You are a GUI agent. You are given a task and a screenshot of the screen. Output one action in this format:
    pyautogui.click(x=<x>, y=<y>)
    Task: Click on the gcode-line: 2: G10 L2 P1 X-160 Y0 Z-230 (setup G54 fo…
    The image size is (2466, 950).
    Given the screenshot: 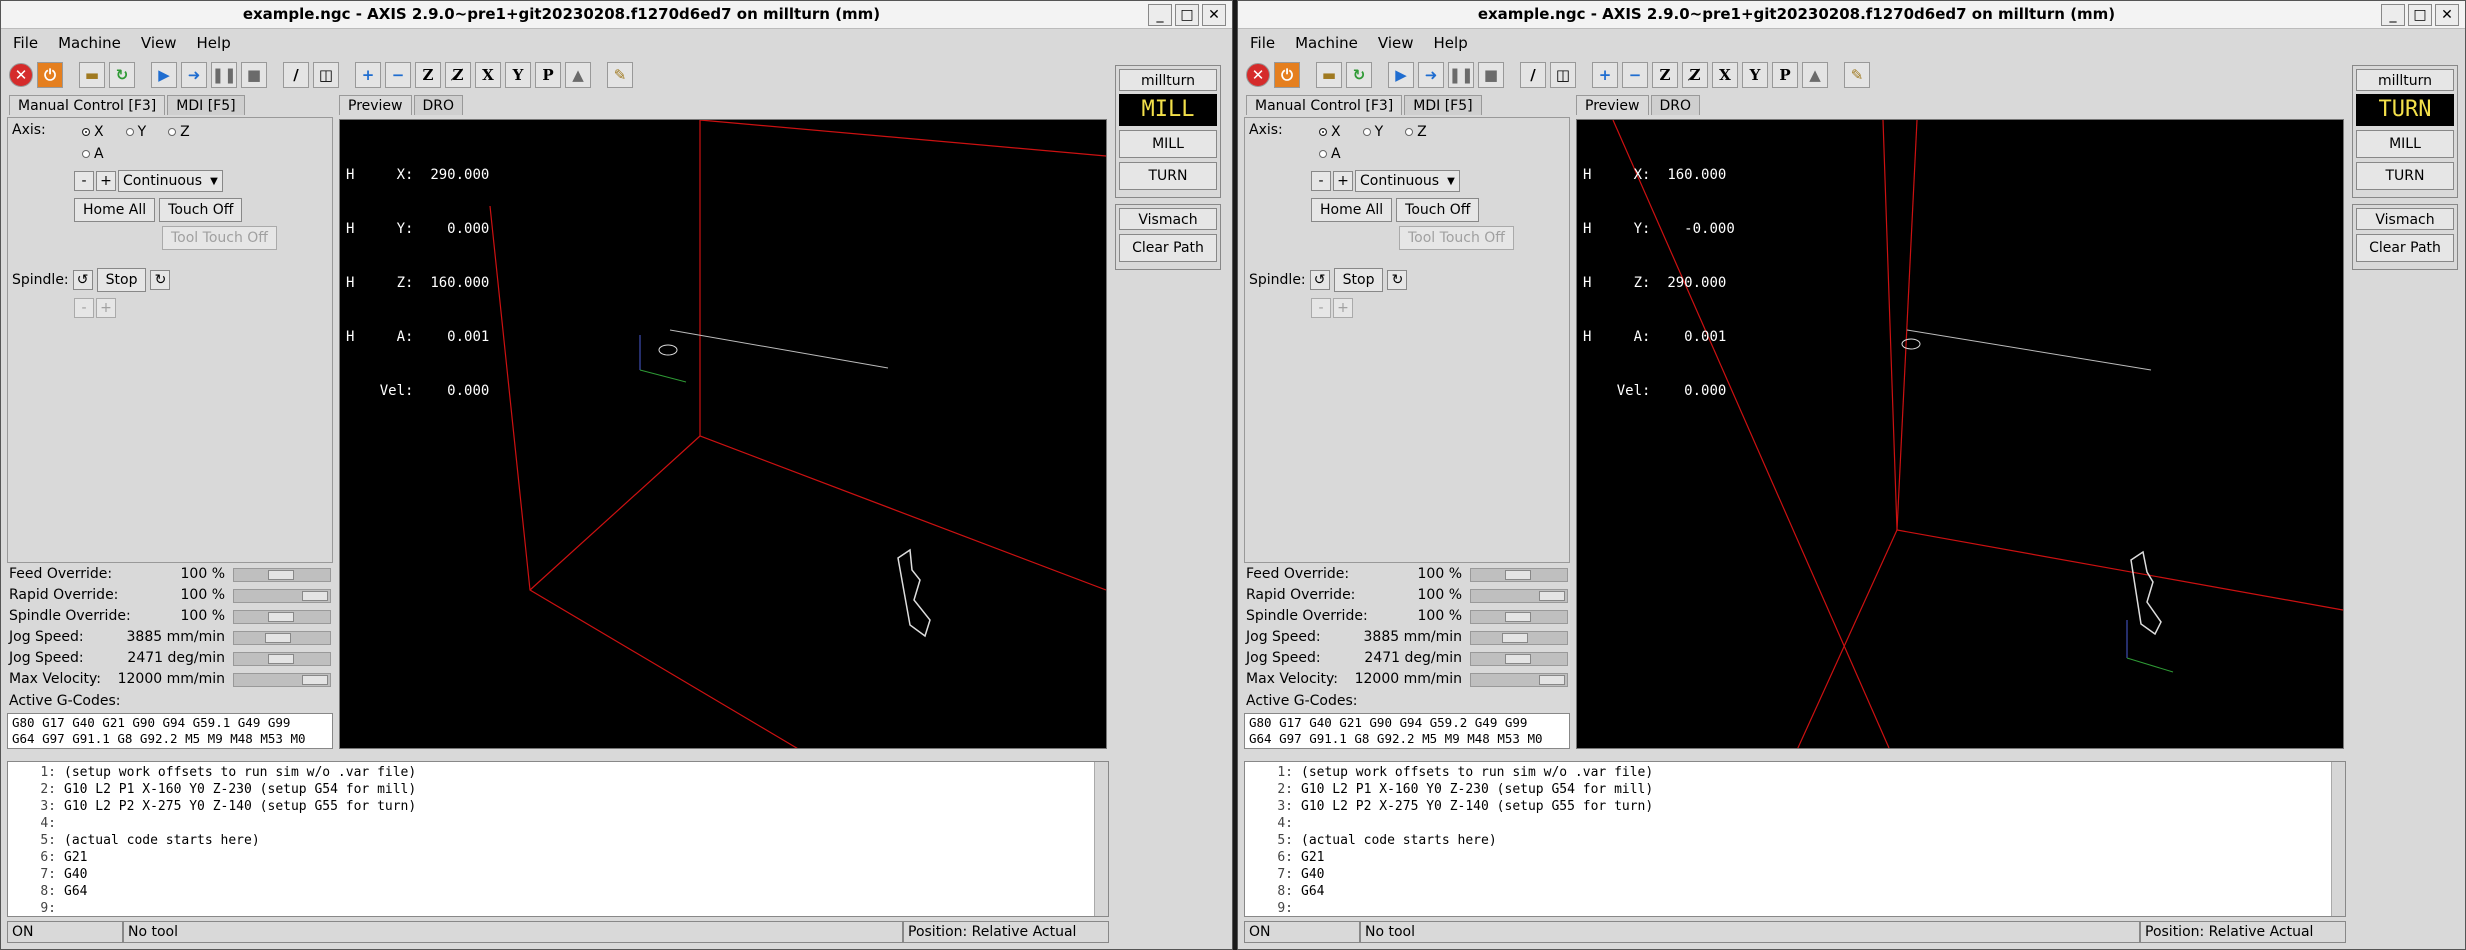 What is the action you would take?
    pyautogui.click(x=1795, y=789)
    